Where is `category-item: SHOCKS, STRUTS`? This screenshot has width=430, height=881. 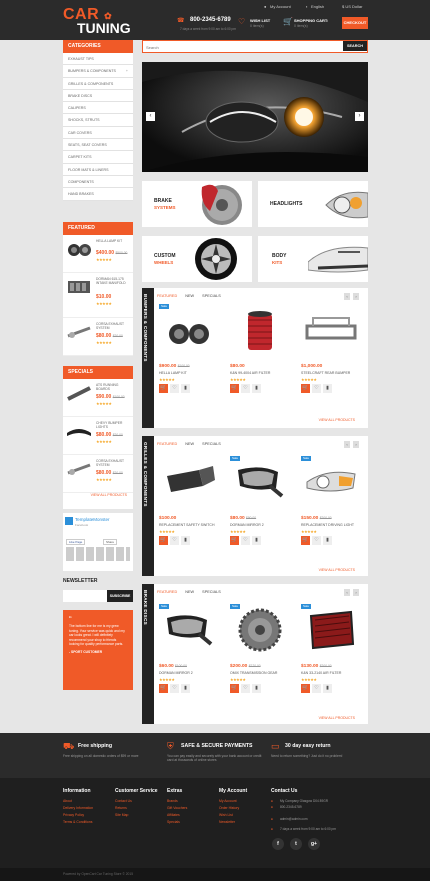
category-item: SHOCKS, STRUTS is located at coordinates (98, 120).